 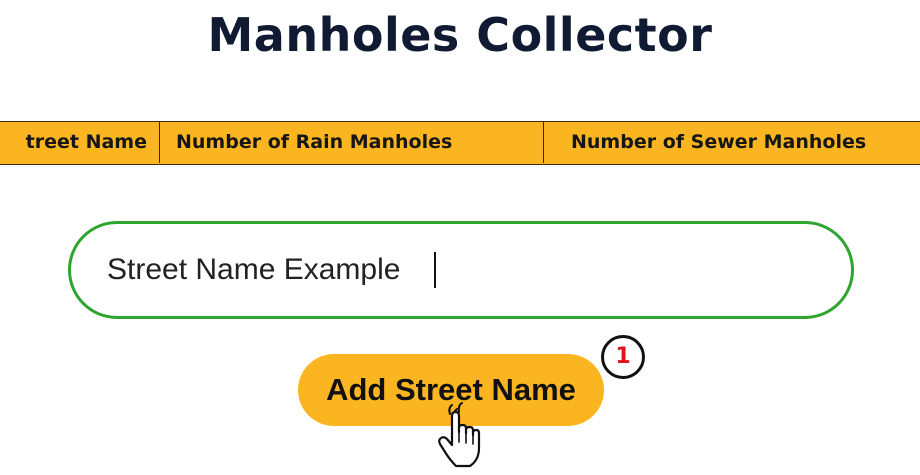 I want to click on hand-pointer-click-icon, so click(x=459, y=435).